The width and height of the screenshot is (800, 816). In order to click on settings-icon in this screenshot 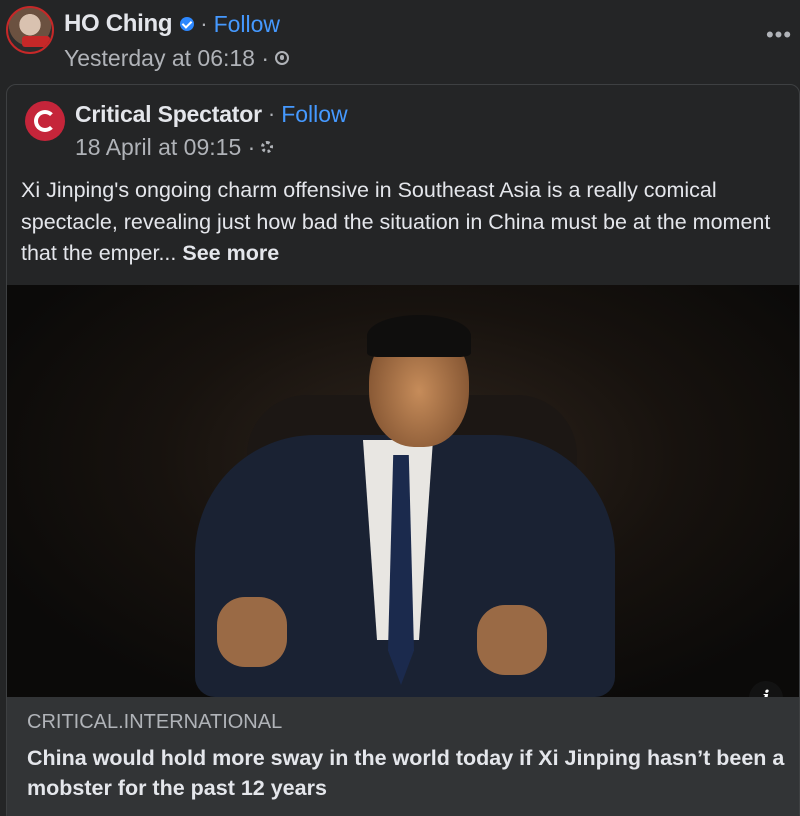, I will do `click(267, 147)`.